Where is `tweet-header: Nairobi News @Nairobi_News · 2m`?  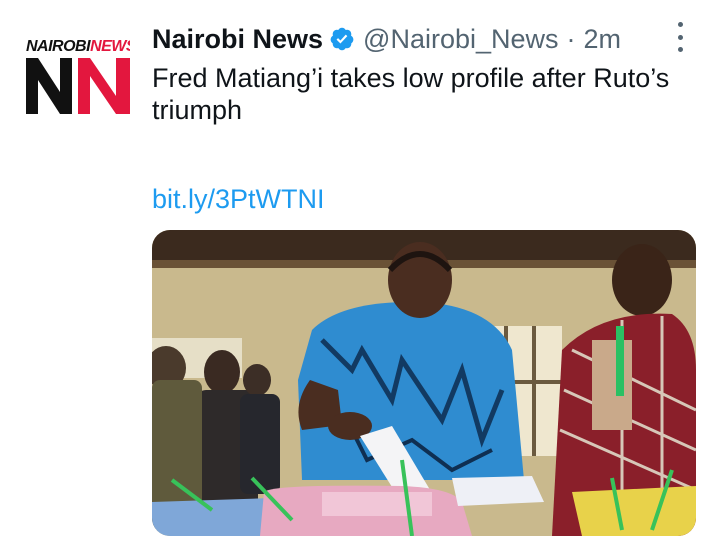
tweet-header: Nairobi News @Nairobi_News · 2m is located at coordinates (386, 39).